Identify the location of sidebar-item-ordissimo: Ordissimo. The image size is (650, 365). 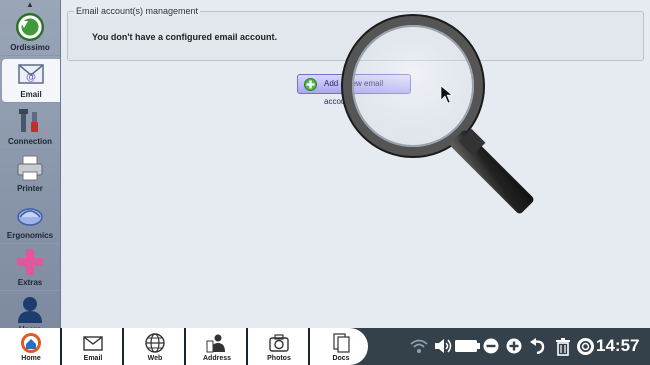
(30, 34).